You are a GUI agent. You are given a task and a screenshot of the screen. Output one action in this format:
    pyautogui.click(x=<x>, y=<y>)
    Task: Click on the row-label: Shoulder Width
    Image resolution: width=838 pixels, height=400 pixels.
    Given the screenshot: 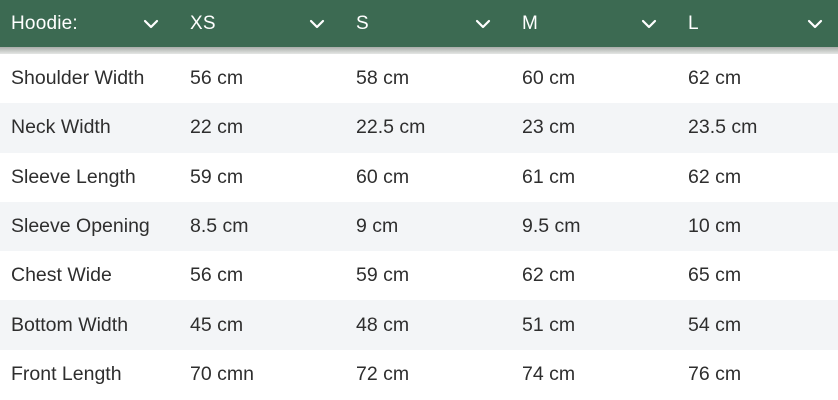 What is the action you would take?
    pyautogui.click(x=78, y=78)
    